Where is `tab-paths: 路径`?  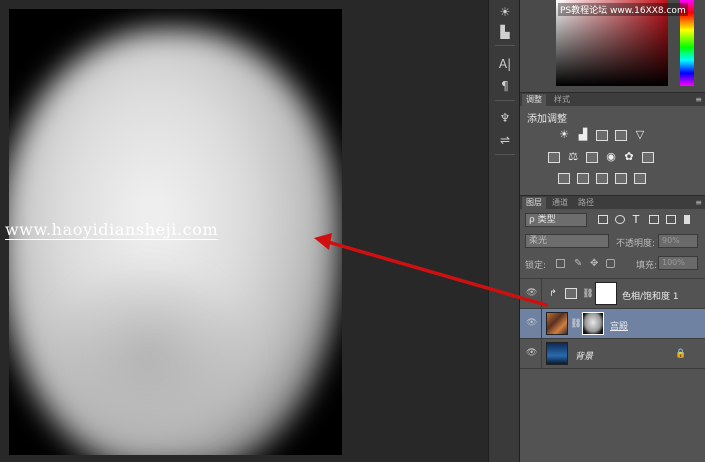 tab-paths: 路径 is located at coordinates (586, 203).